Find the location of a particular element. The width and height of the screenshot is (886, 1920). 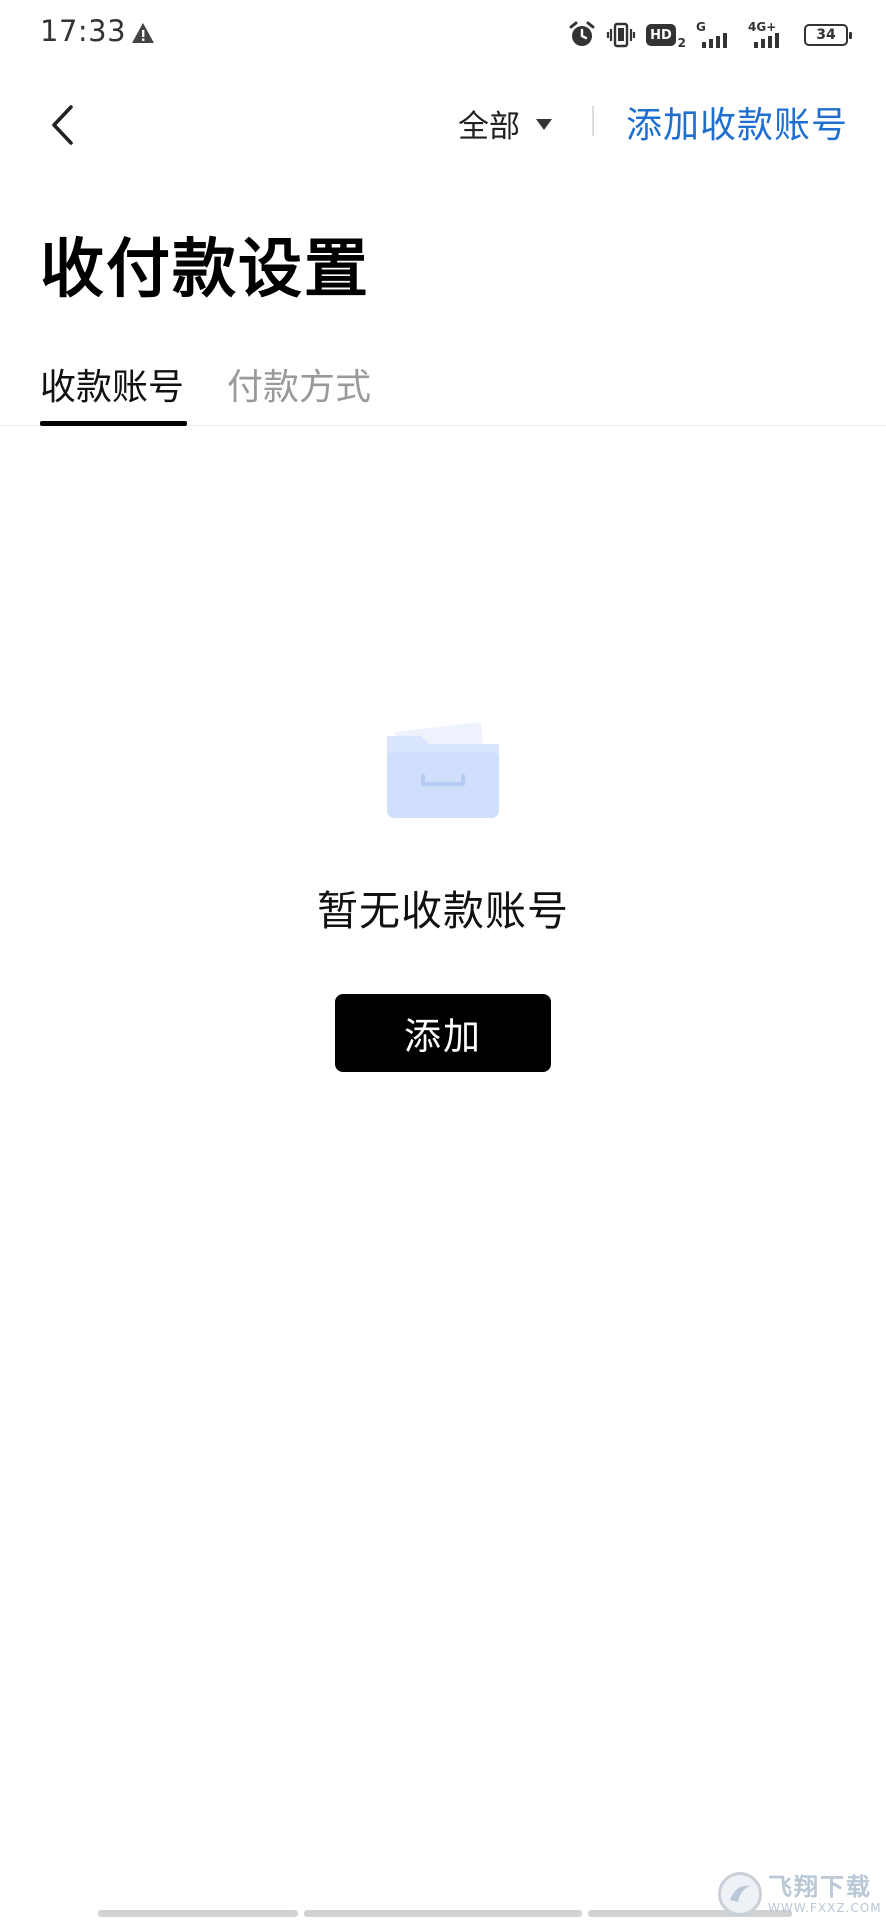

tab-bar: 收款账号 付款方式 is located at coordinates (443, 388).